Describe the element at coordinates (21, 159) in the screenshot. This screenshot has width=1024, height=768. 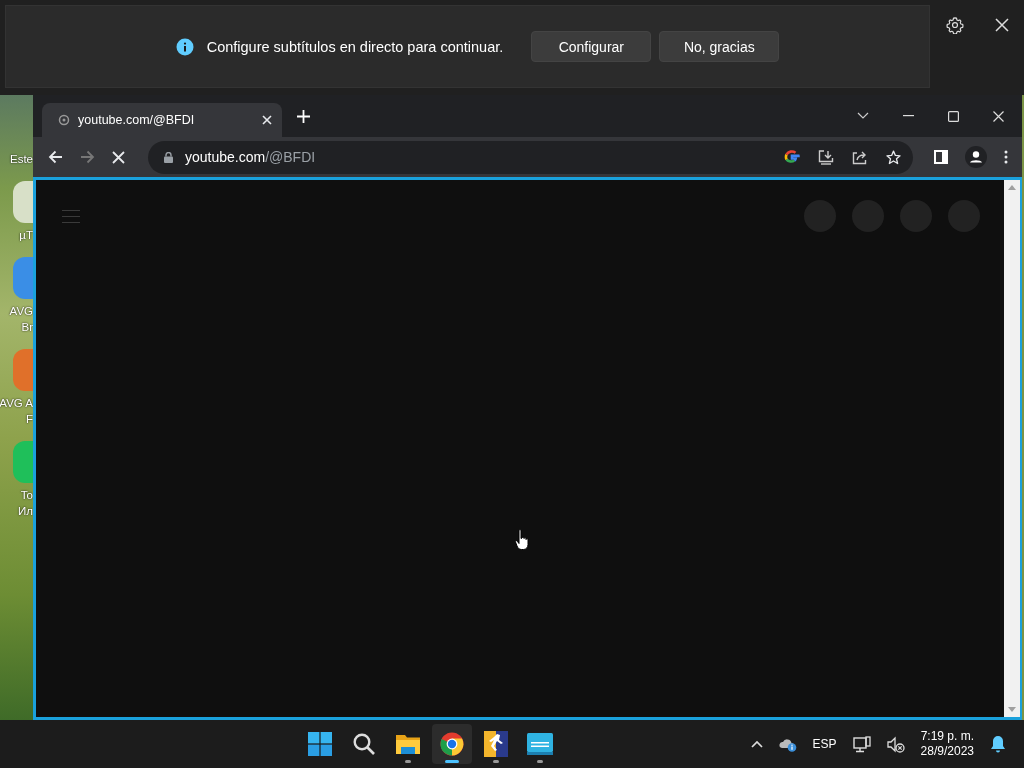
I see `desktop-icon-label: Este` at that location.